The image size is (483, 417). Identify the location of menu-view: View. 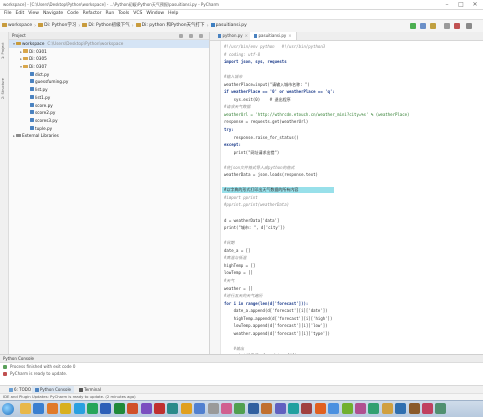
(33, 14).